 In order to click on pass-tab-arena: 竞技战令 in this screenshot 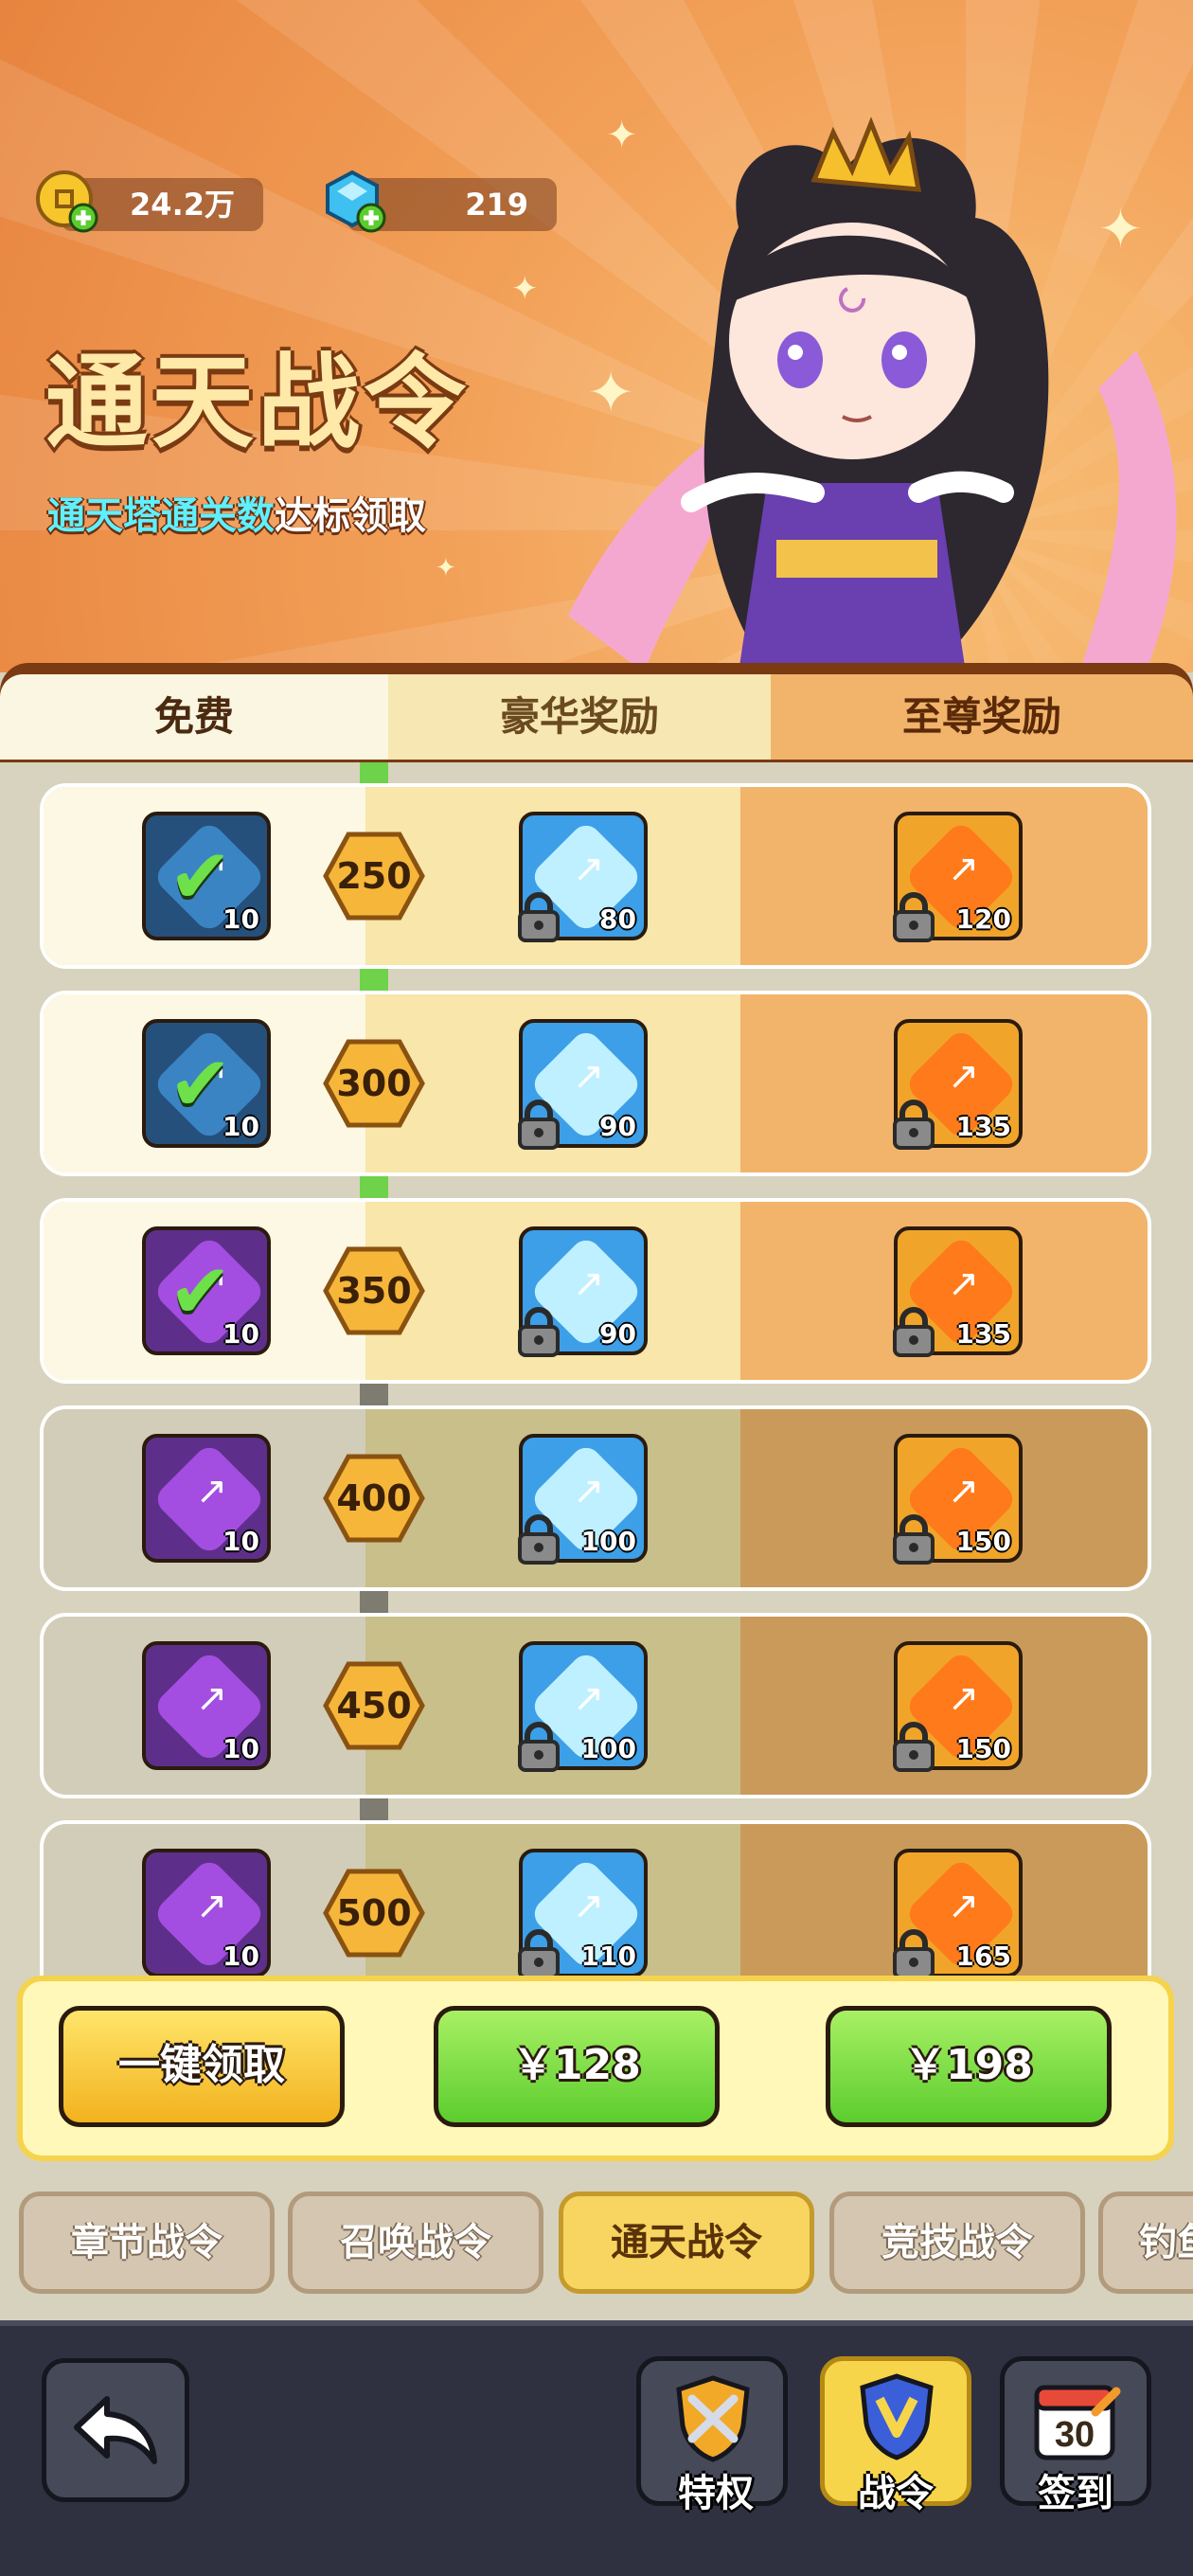, I will do `click(957, 2242)`.